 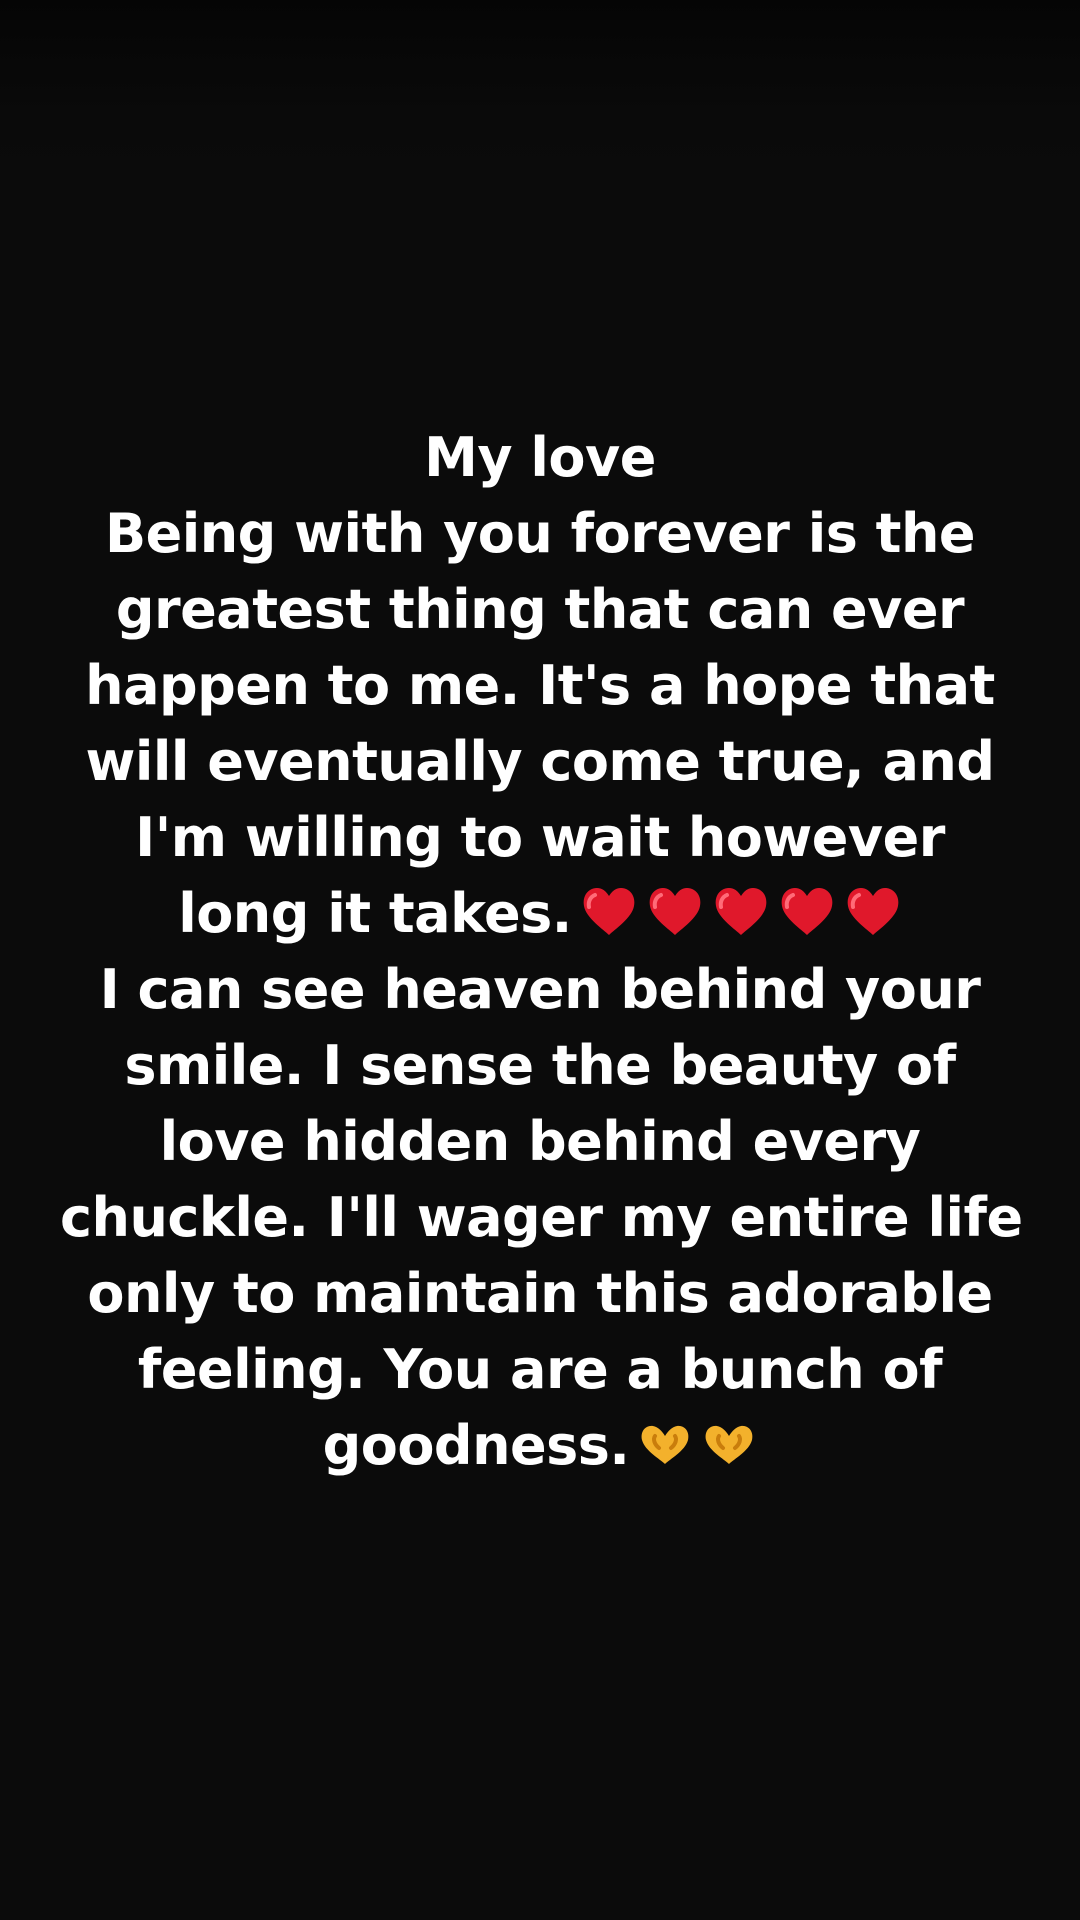 What do you see at coordinates (693, 1446) in the screenshot?
I see `heart-hands-row` at bounding box center [693, 1446].